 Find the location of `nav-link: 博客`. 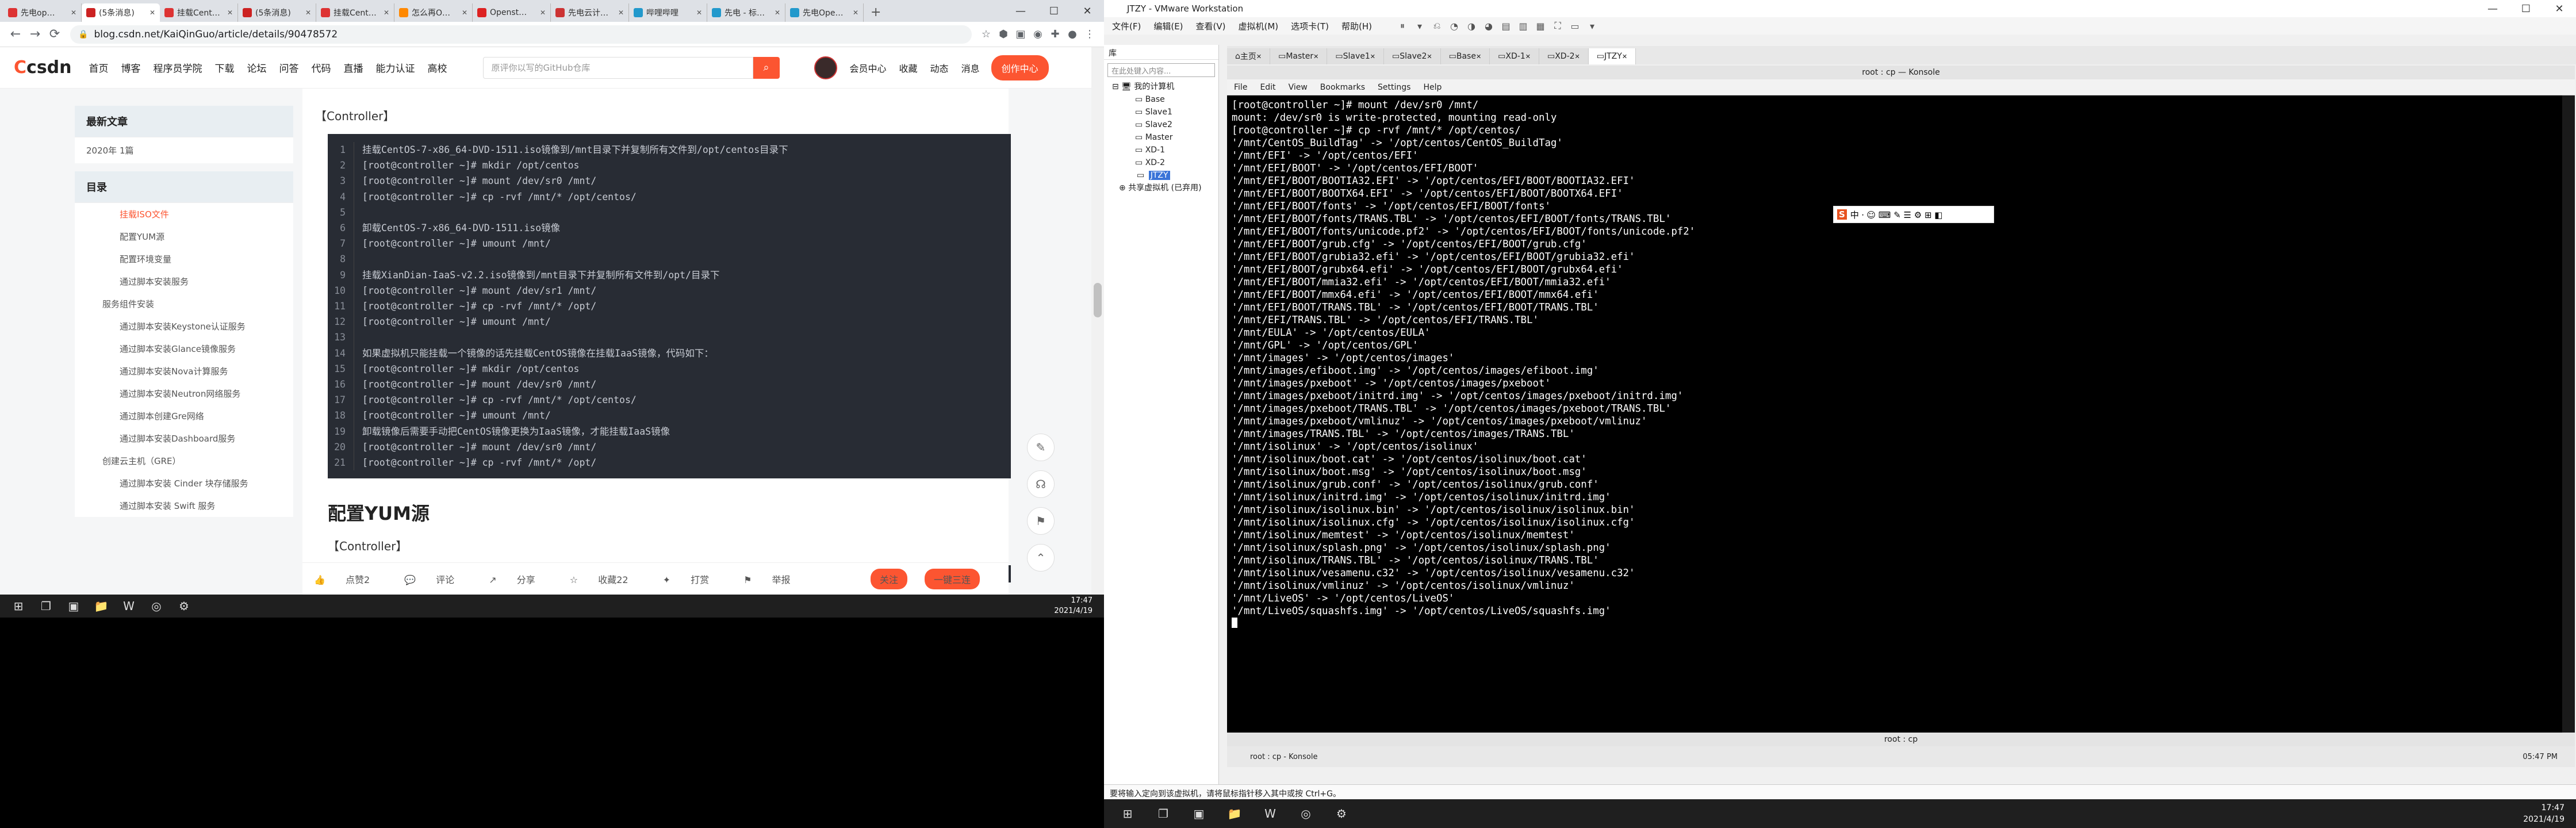

nav-link: 博客 is located at coordinates (131, 69).